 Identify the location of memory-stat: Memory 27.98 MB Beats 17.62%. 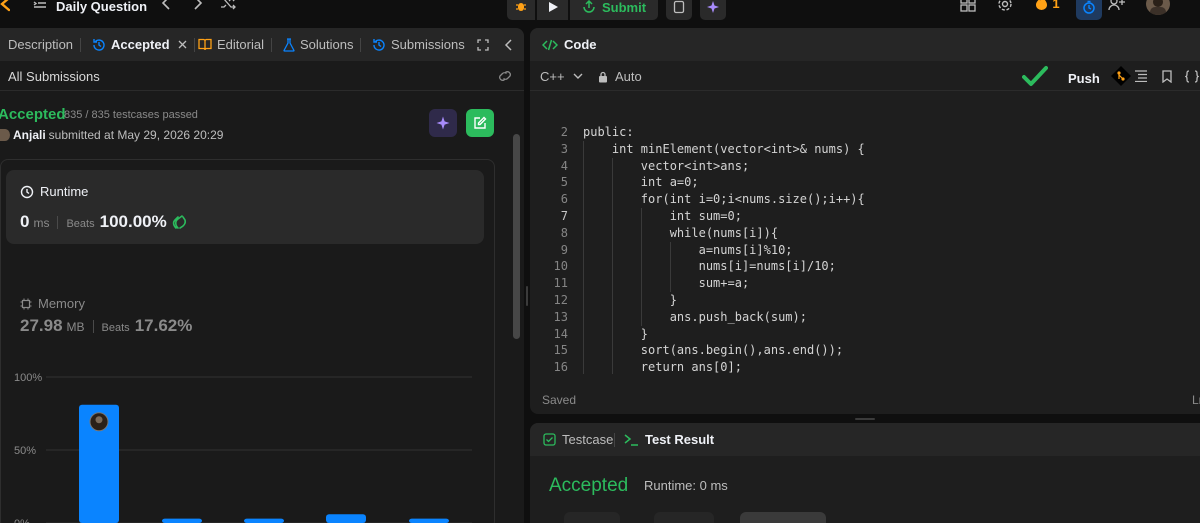
(106, 315).